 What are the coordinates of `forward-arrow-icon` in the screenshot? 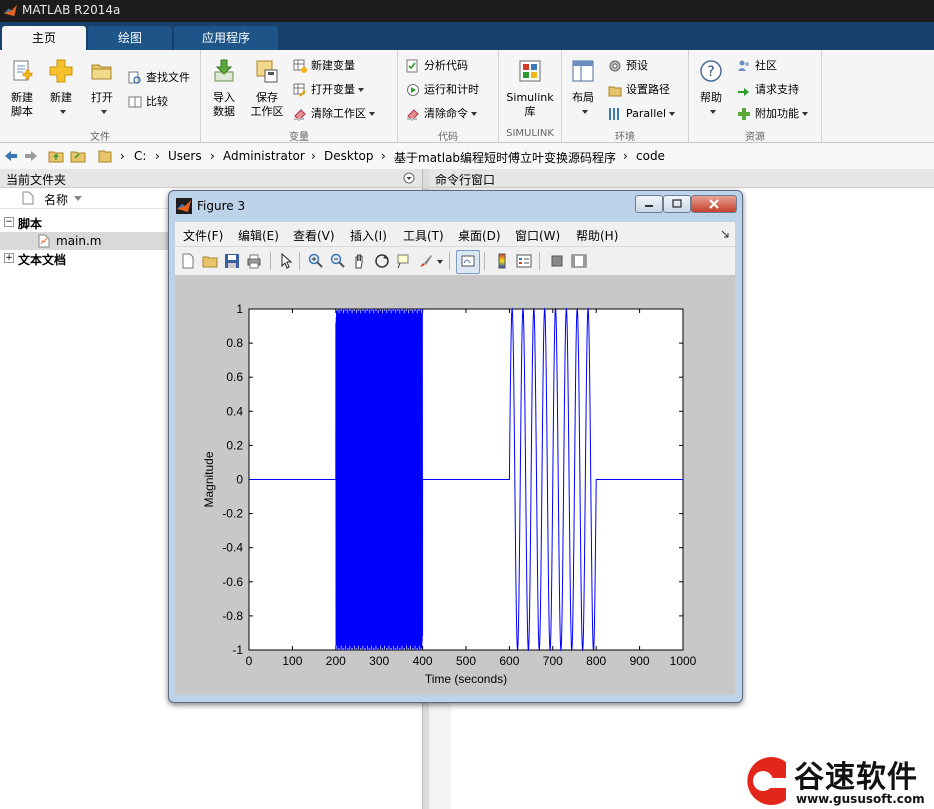 It's located at (31, 156).